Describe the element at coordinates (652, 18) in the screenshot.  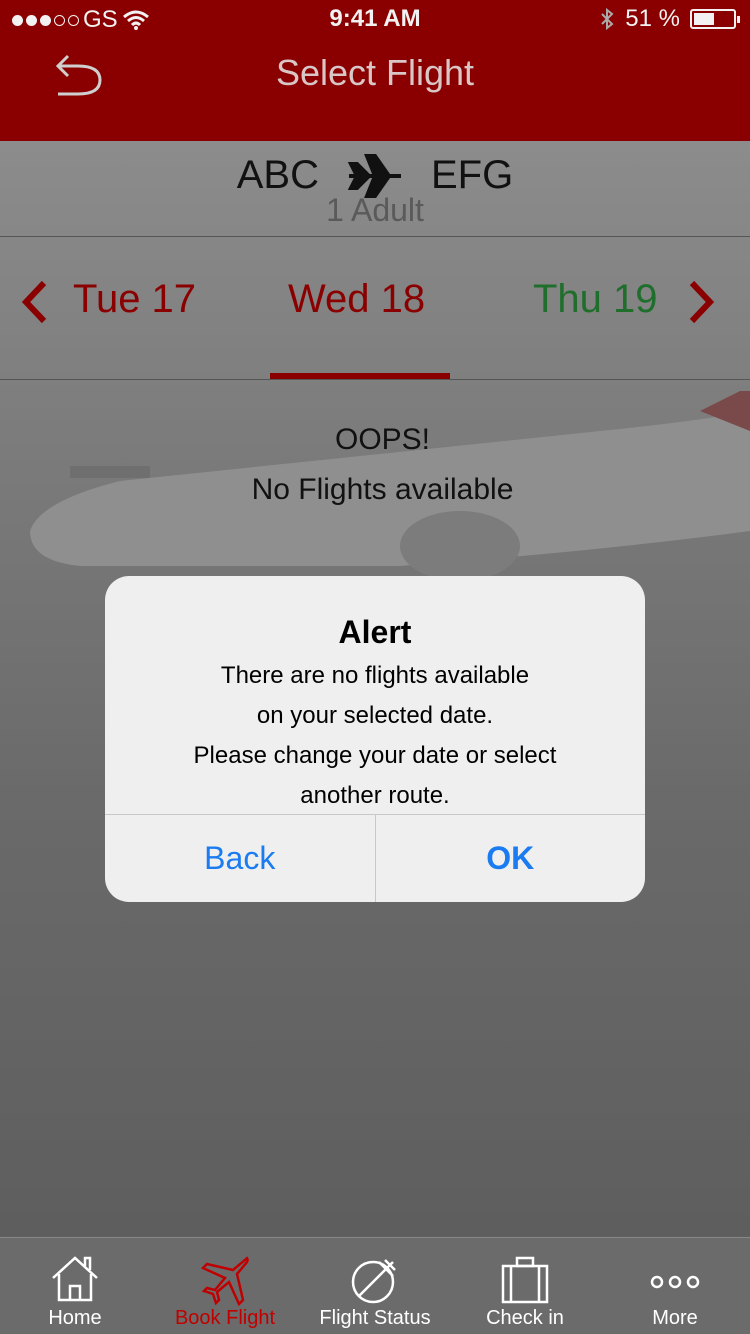
I see `battery-percent: 51 %` at that location.